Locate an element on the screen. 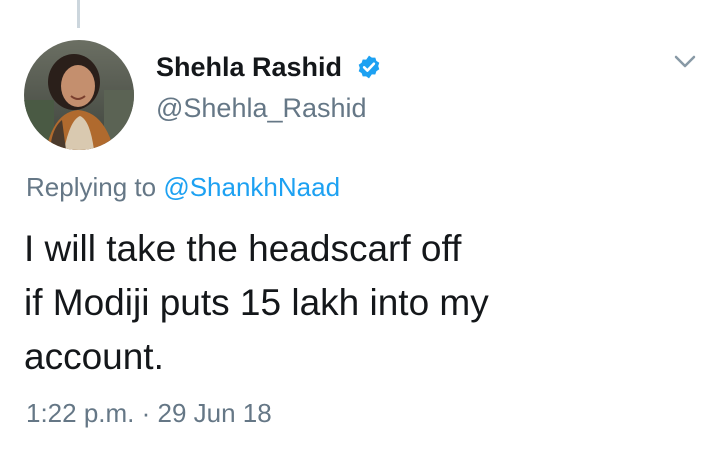  verified-badge-icon is located at coordinates (369, 67).